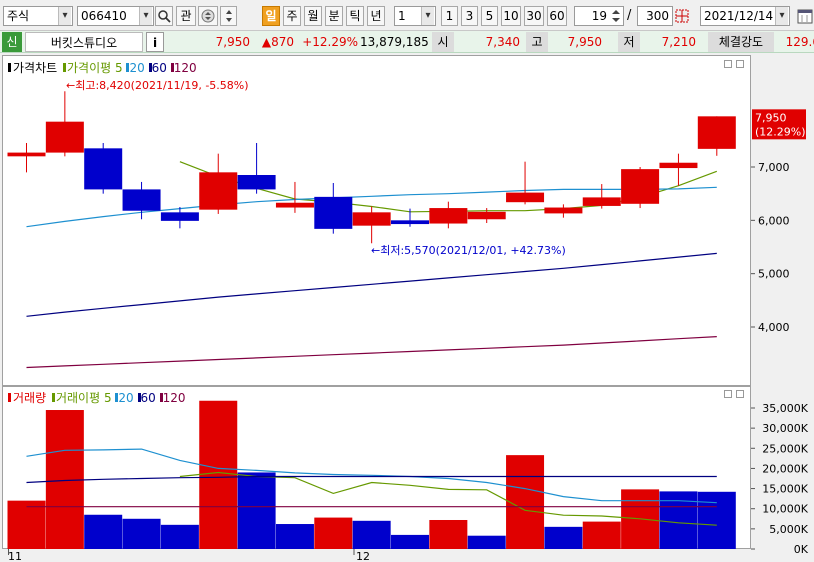  What do you see at coordinates (15, 556) in the screenshot?
I see `x-axis-label: 11` at bounding box center [15, 556].